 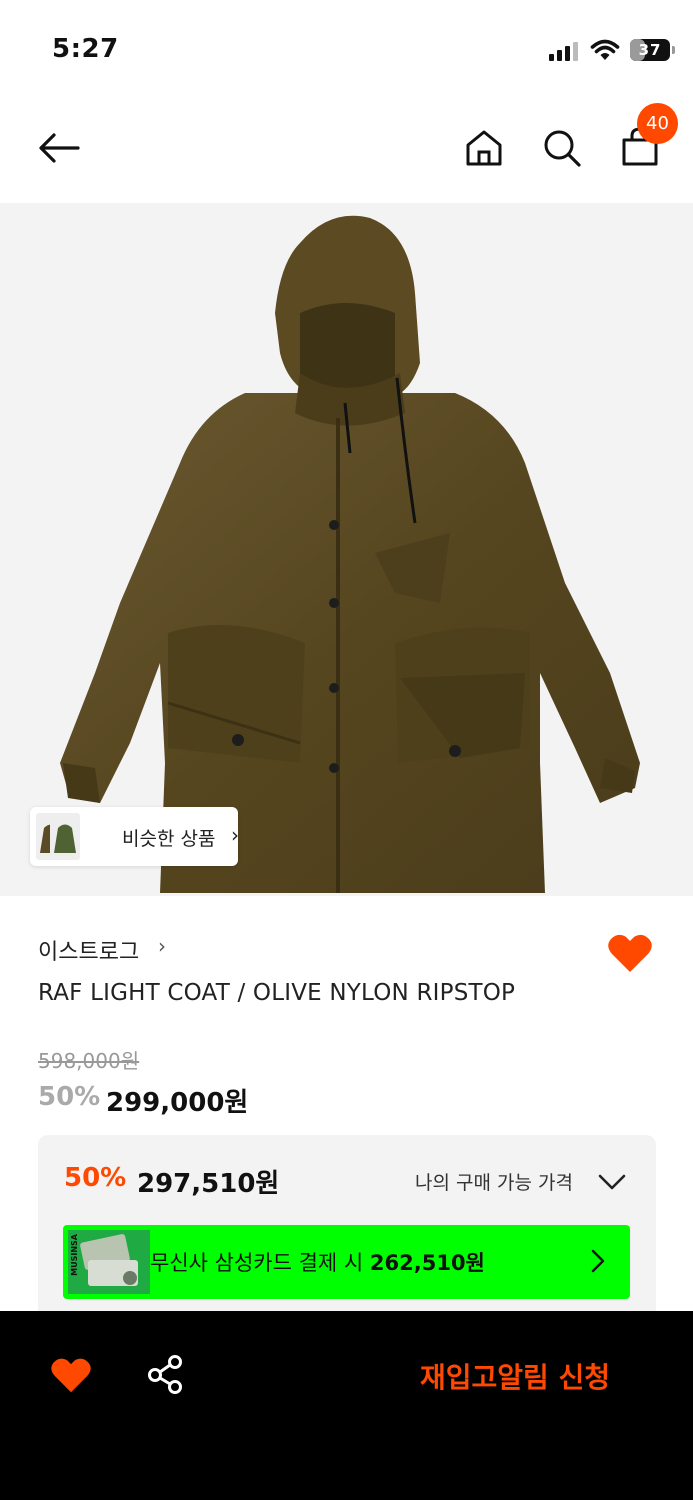 What do you see at coordinates (598, 1261) in the screenshot?
I see `chevron-right-icon` at bounding box center [598, 1261].